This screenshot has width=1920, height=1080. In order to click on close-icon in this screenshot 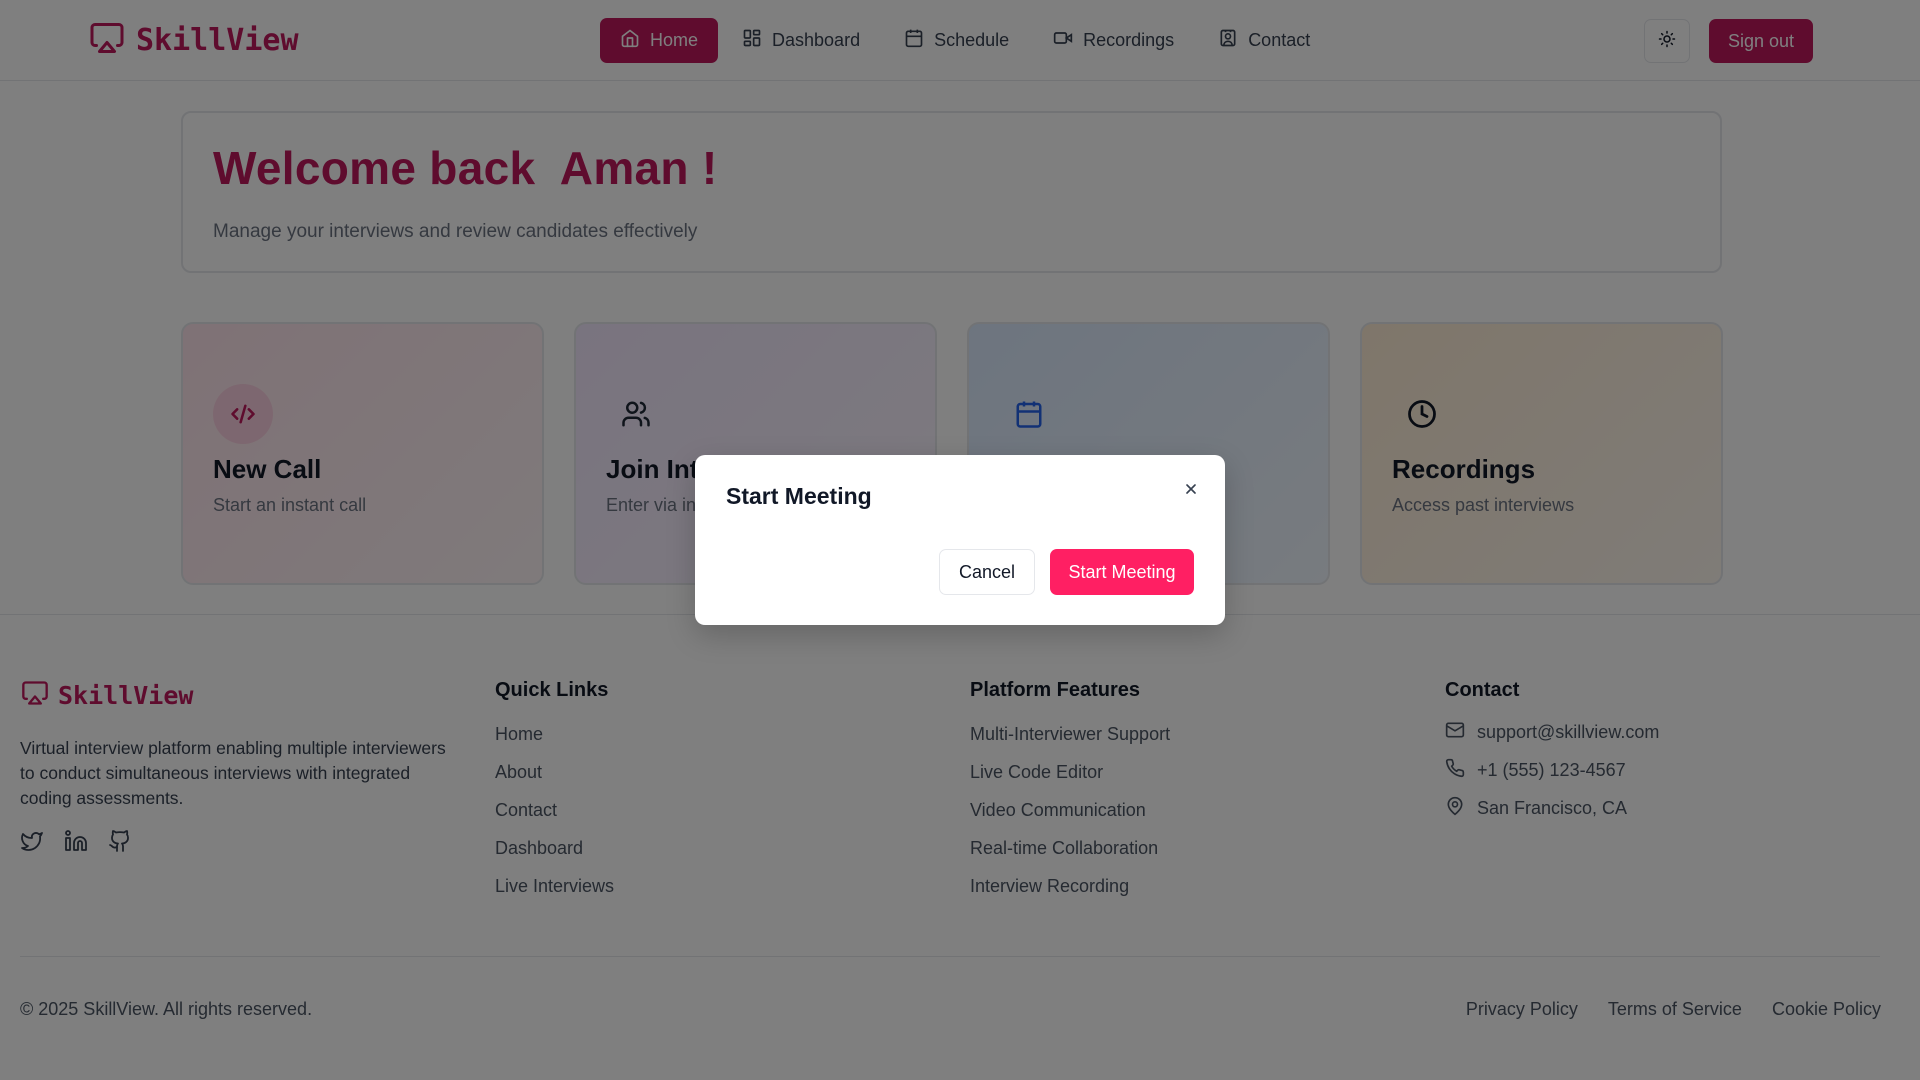, I will do `click(1191, 489)`.